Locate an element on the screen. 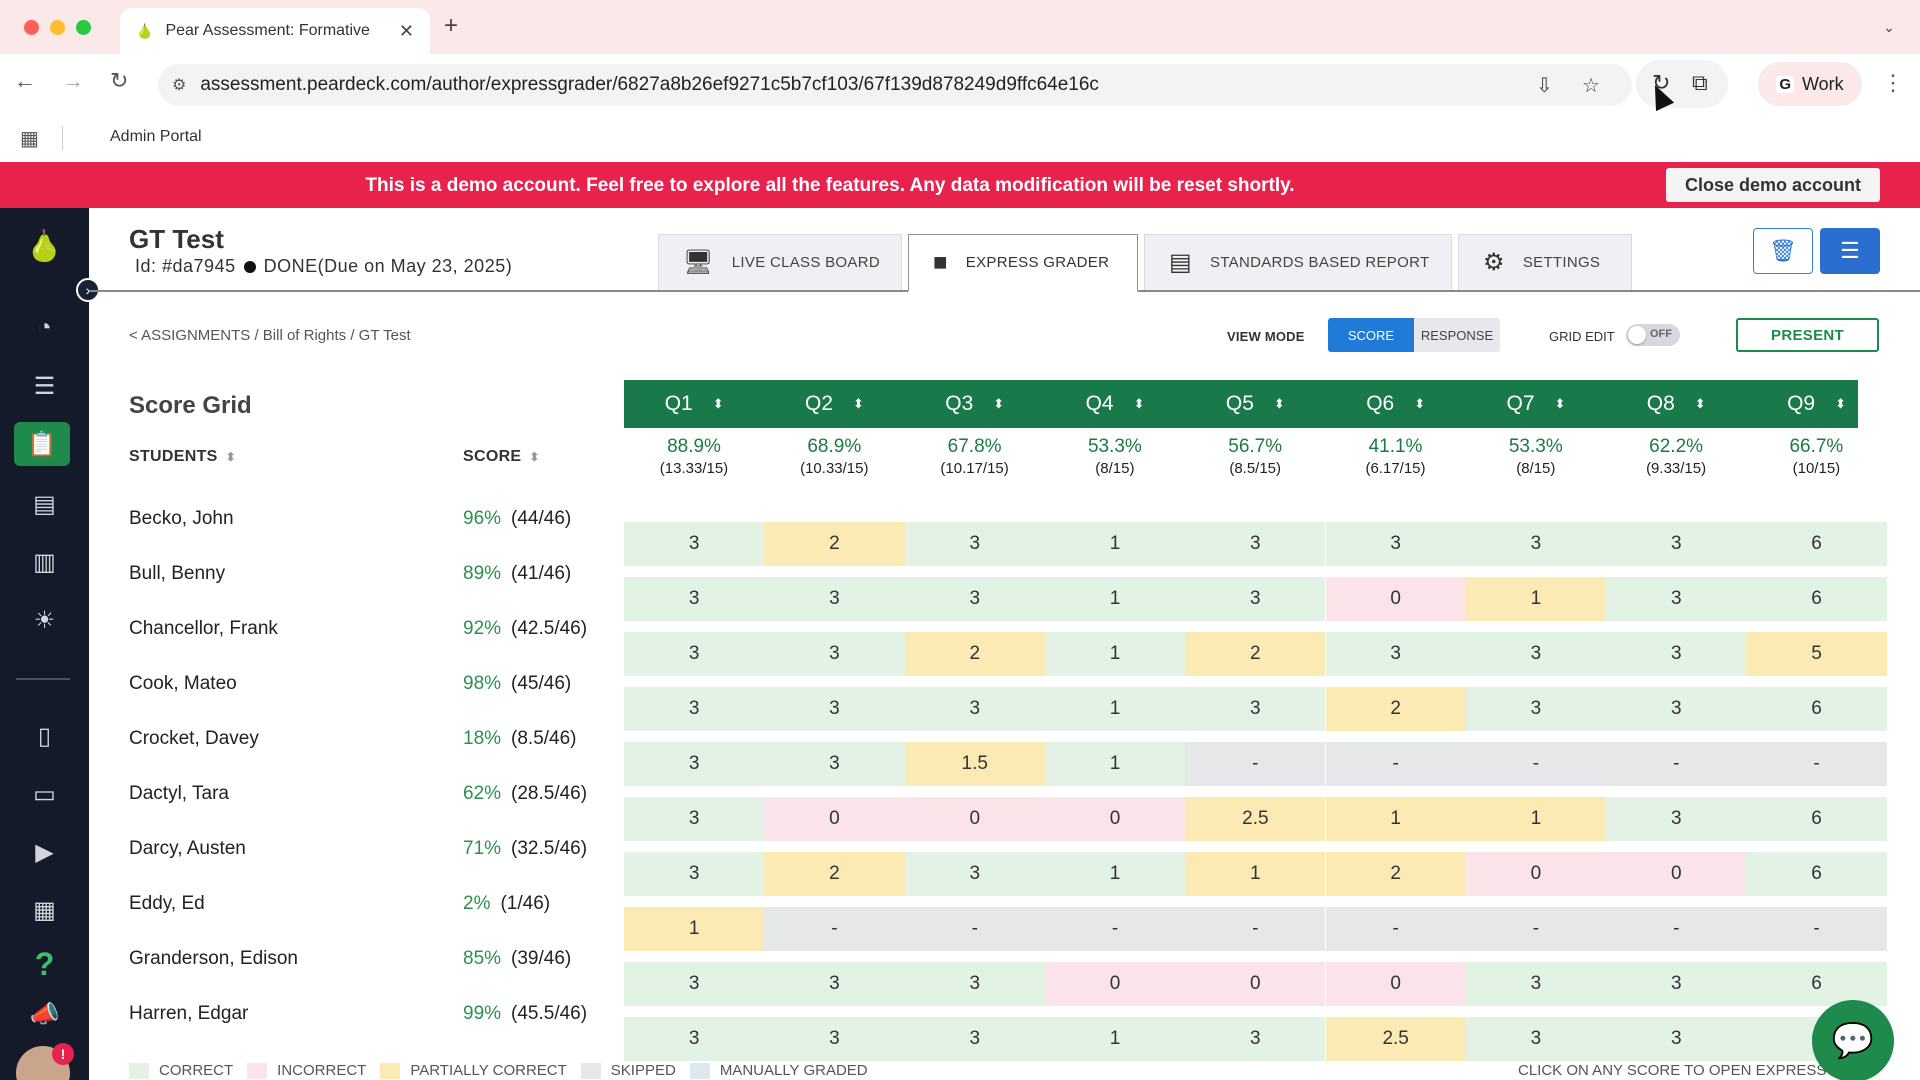  question-fraction: (6.17/15) is located at coordinates (1395, 468).